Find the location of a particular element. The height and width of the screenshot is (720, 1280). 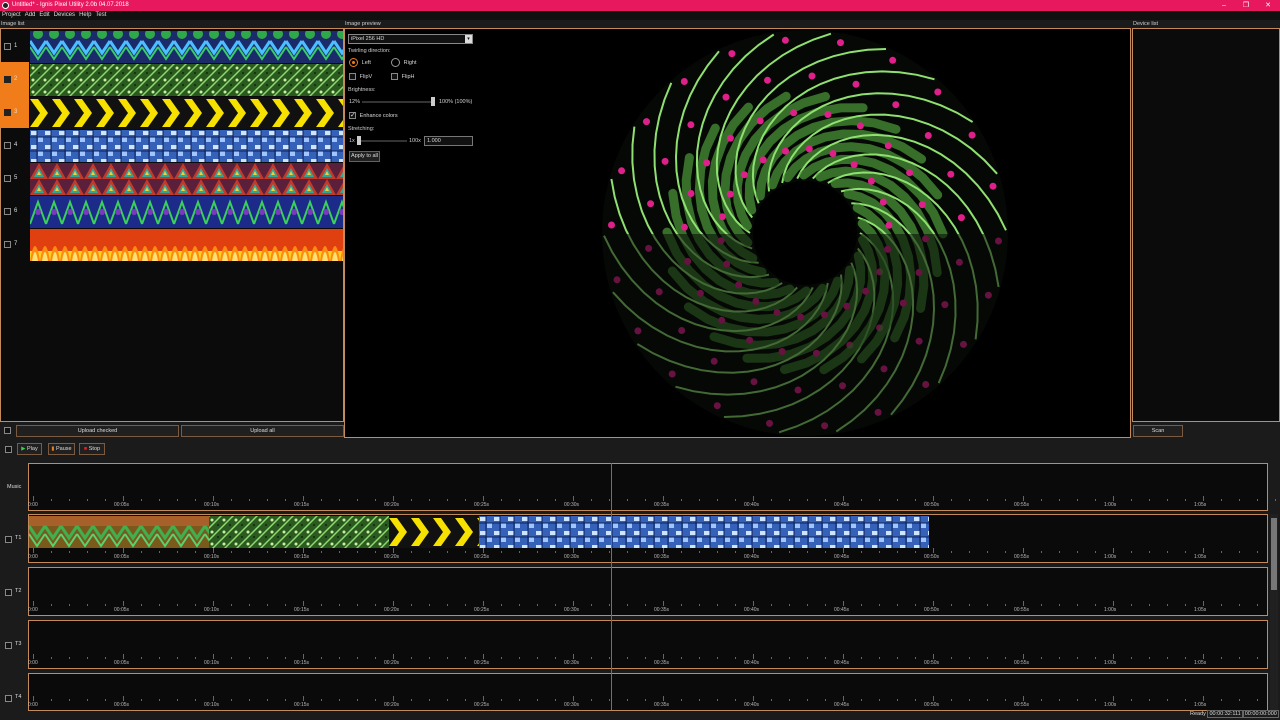

image-row-number: 7 is located at coordinates (16, 244).